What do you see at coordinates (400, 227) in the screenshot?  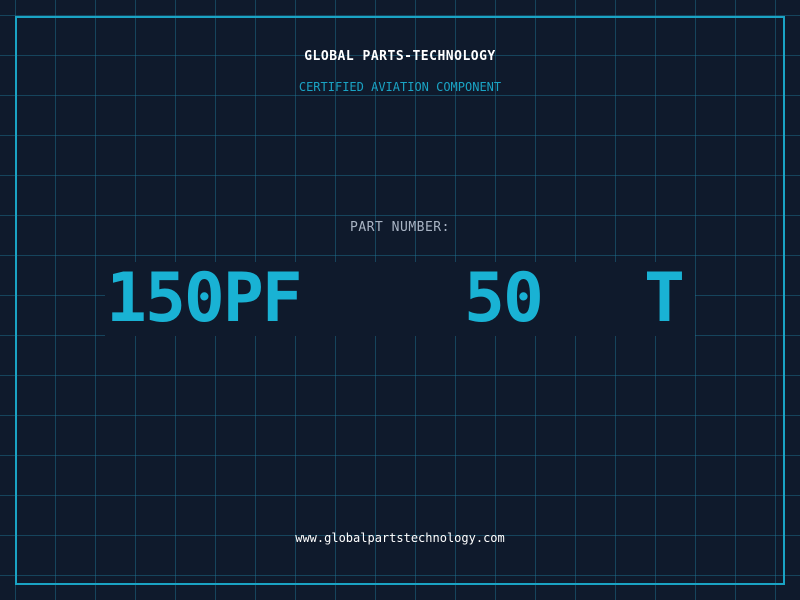 I see `part-number-label: PART NUMBER:` at bounding box center [400, 227].